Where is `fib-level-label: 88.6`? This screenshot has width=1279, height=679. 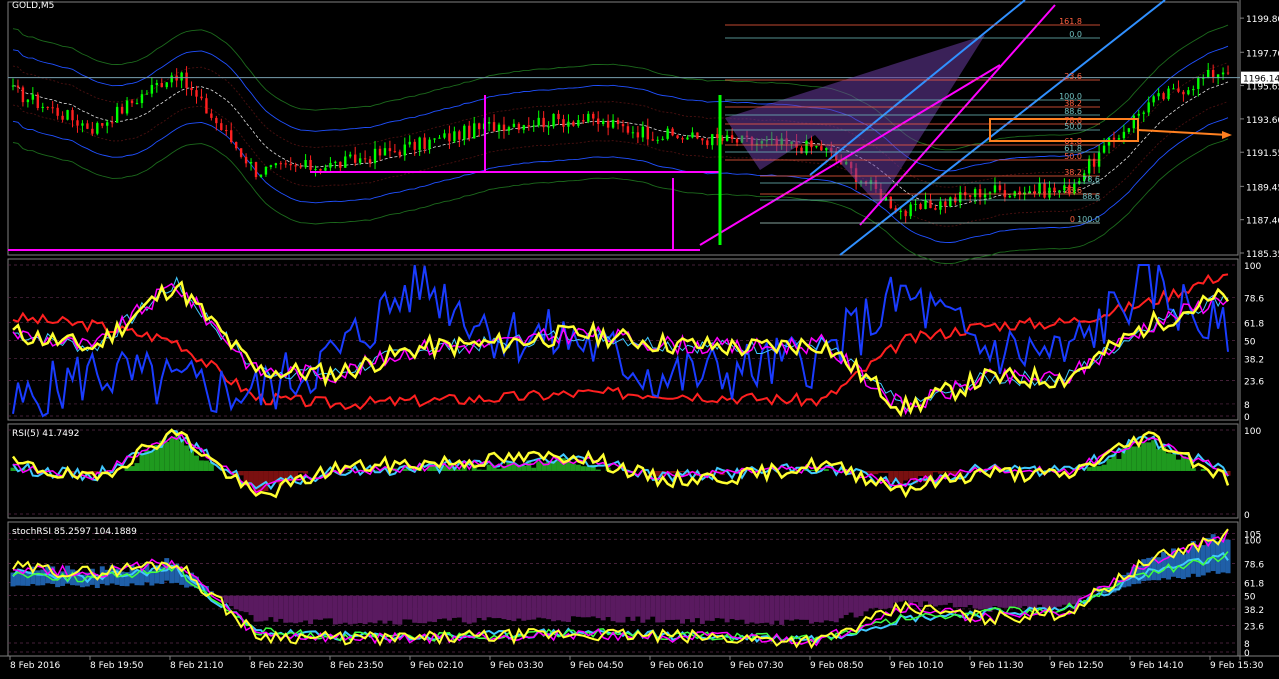 fib-level-label: 88.6 is located at coordinates (1091, 196).